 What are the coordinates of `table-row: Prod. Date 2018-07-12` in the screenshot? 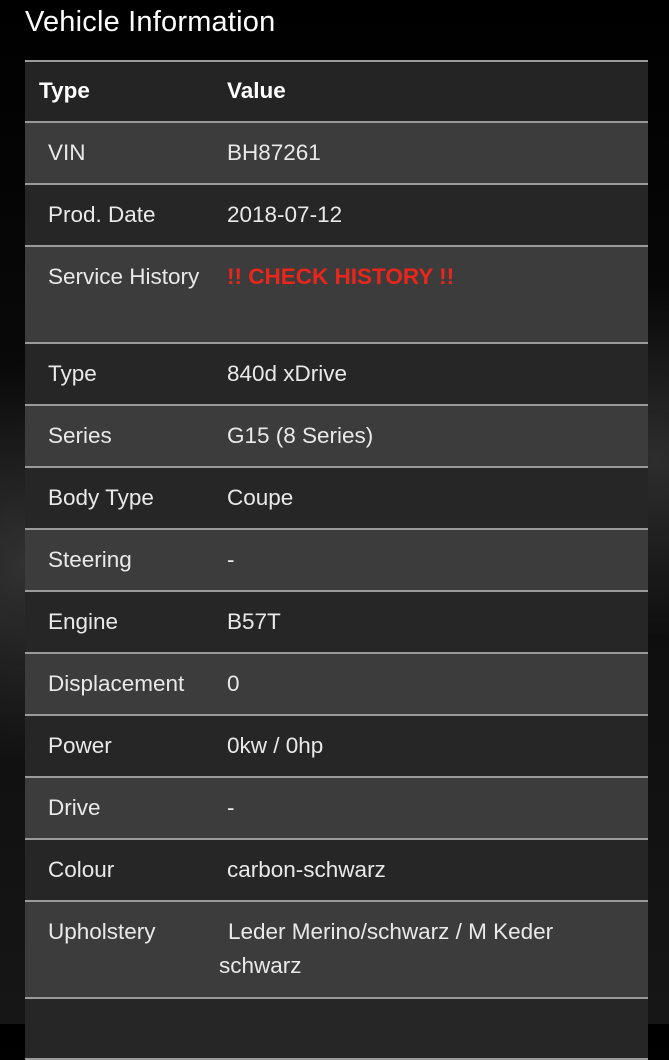 It's located at (336, 215).